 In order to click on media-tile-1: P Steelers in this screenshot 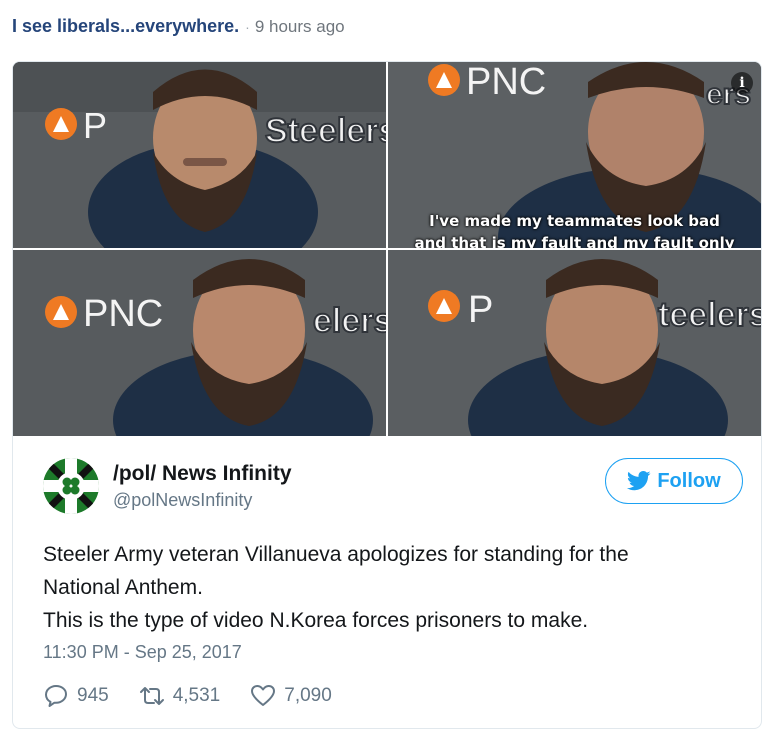, I will do `click(199, 155)`.